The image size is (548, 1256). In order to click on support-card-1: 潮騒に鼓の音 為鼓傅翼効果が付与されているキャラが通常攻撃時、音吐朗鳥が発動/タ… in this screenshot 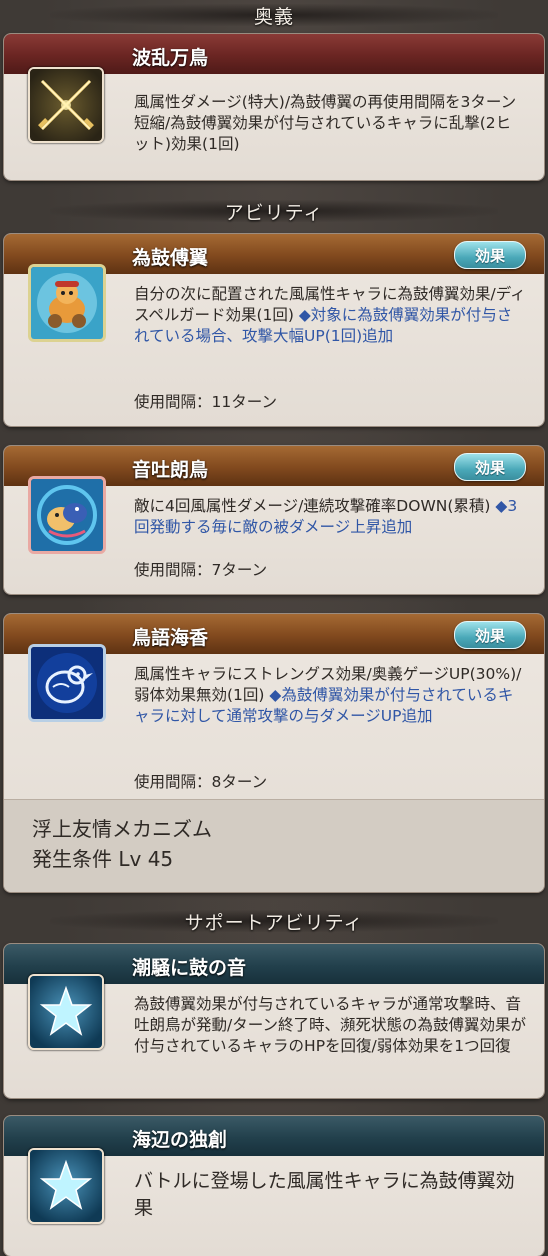, I will do `click(274, 1021)`.